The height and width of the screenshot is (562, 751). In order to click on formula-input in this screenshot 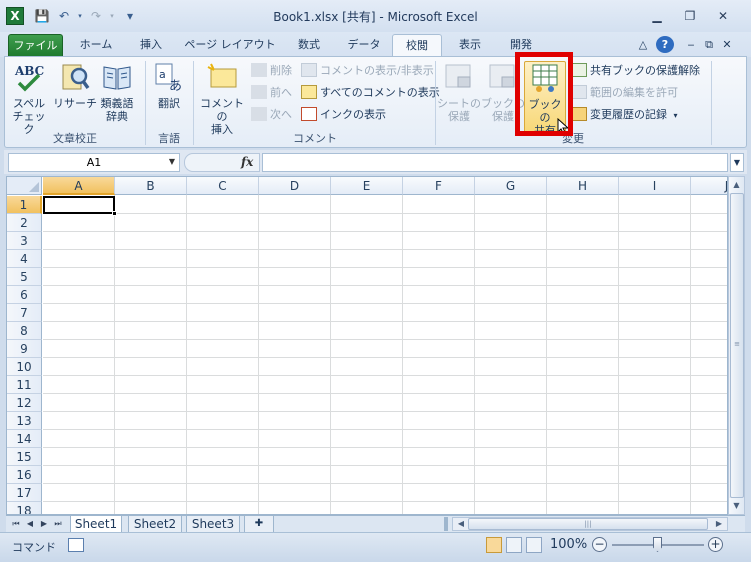, I will do `click(495, 162)`.